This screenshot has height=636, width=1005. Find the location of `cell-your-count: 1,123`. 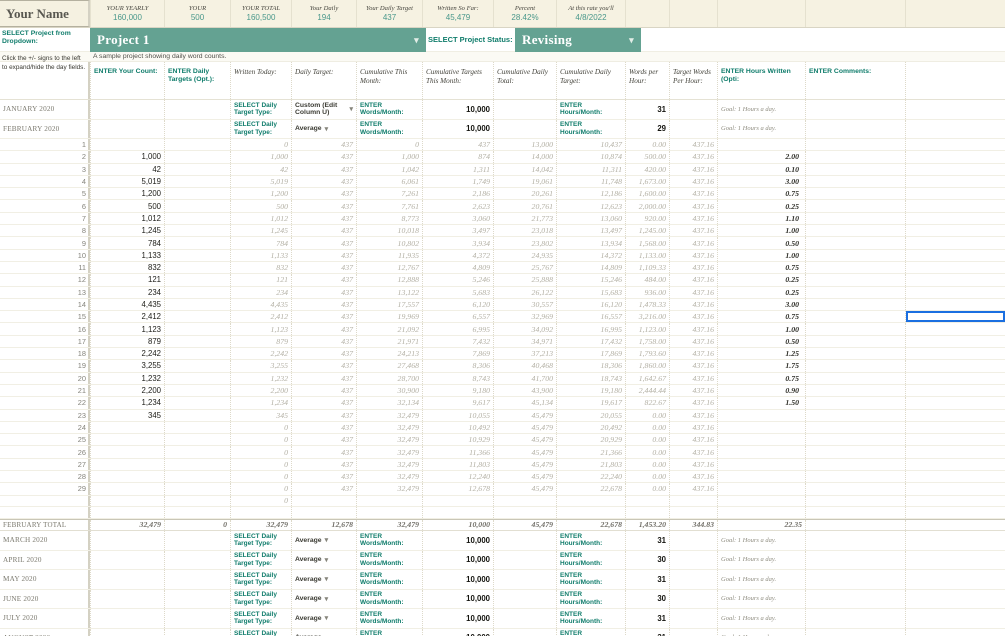

cell-your-count: 1,123 is located at coordinates (127, 329).